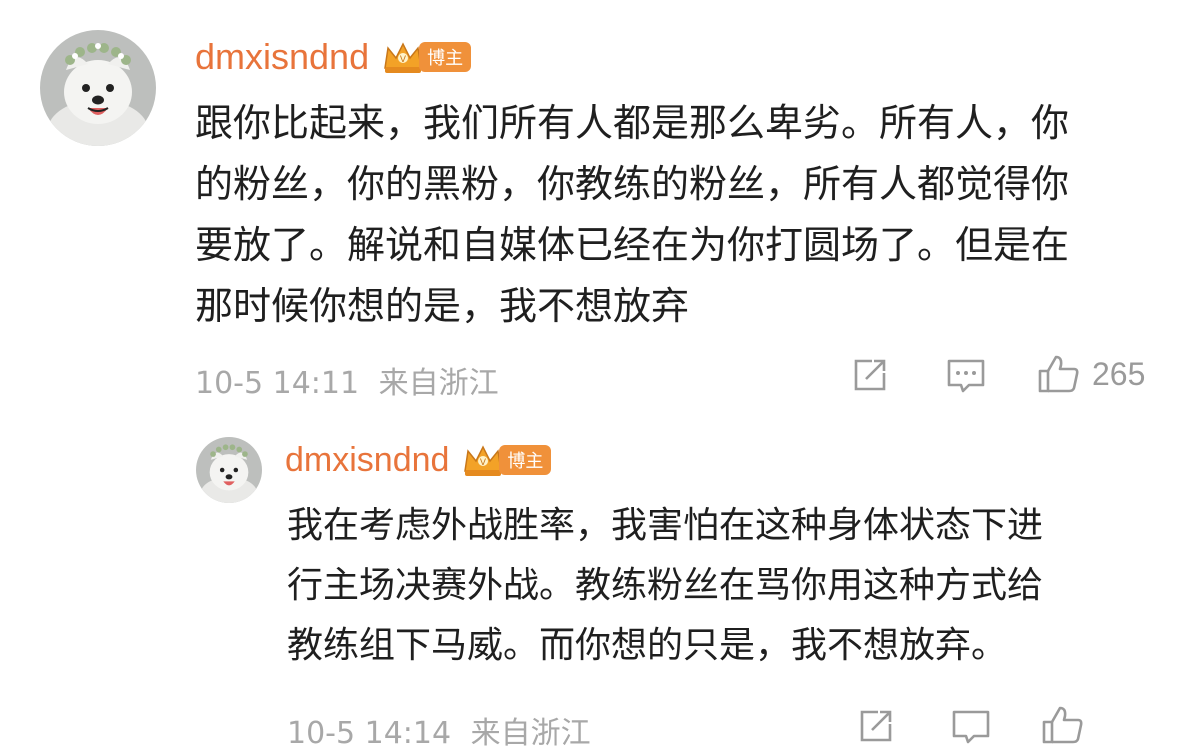  What do you see at coordinates (369, 733) in the screenshot?
I see `timestamp: 10-5 14:14` at bounding box center [369, 733].